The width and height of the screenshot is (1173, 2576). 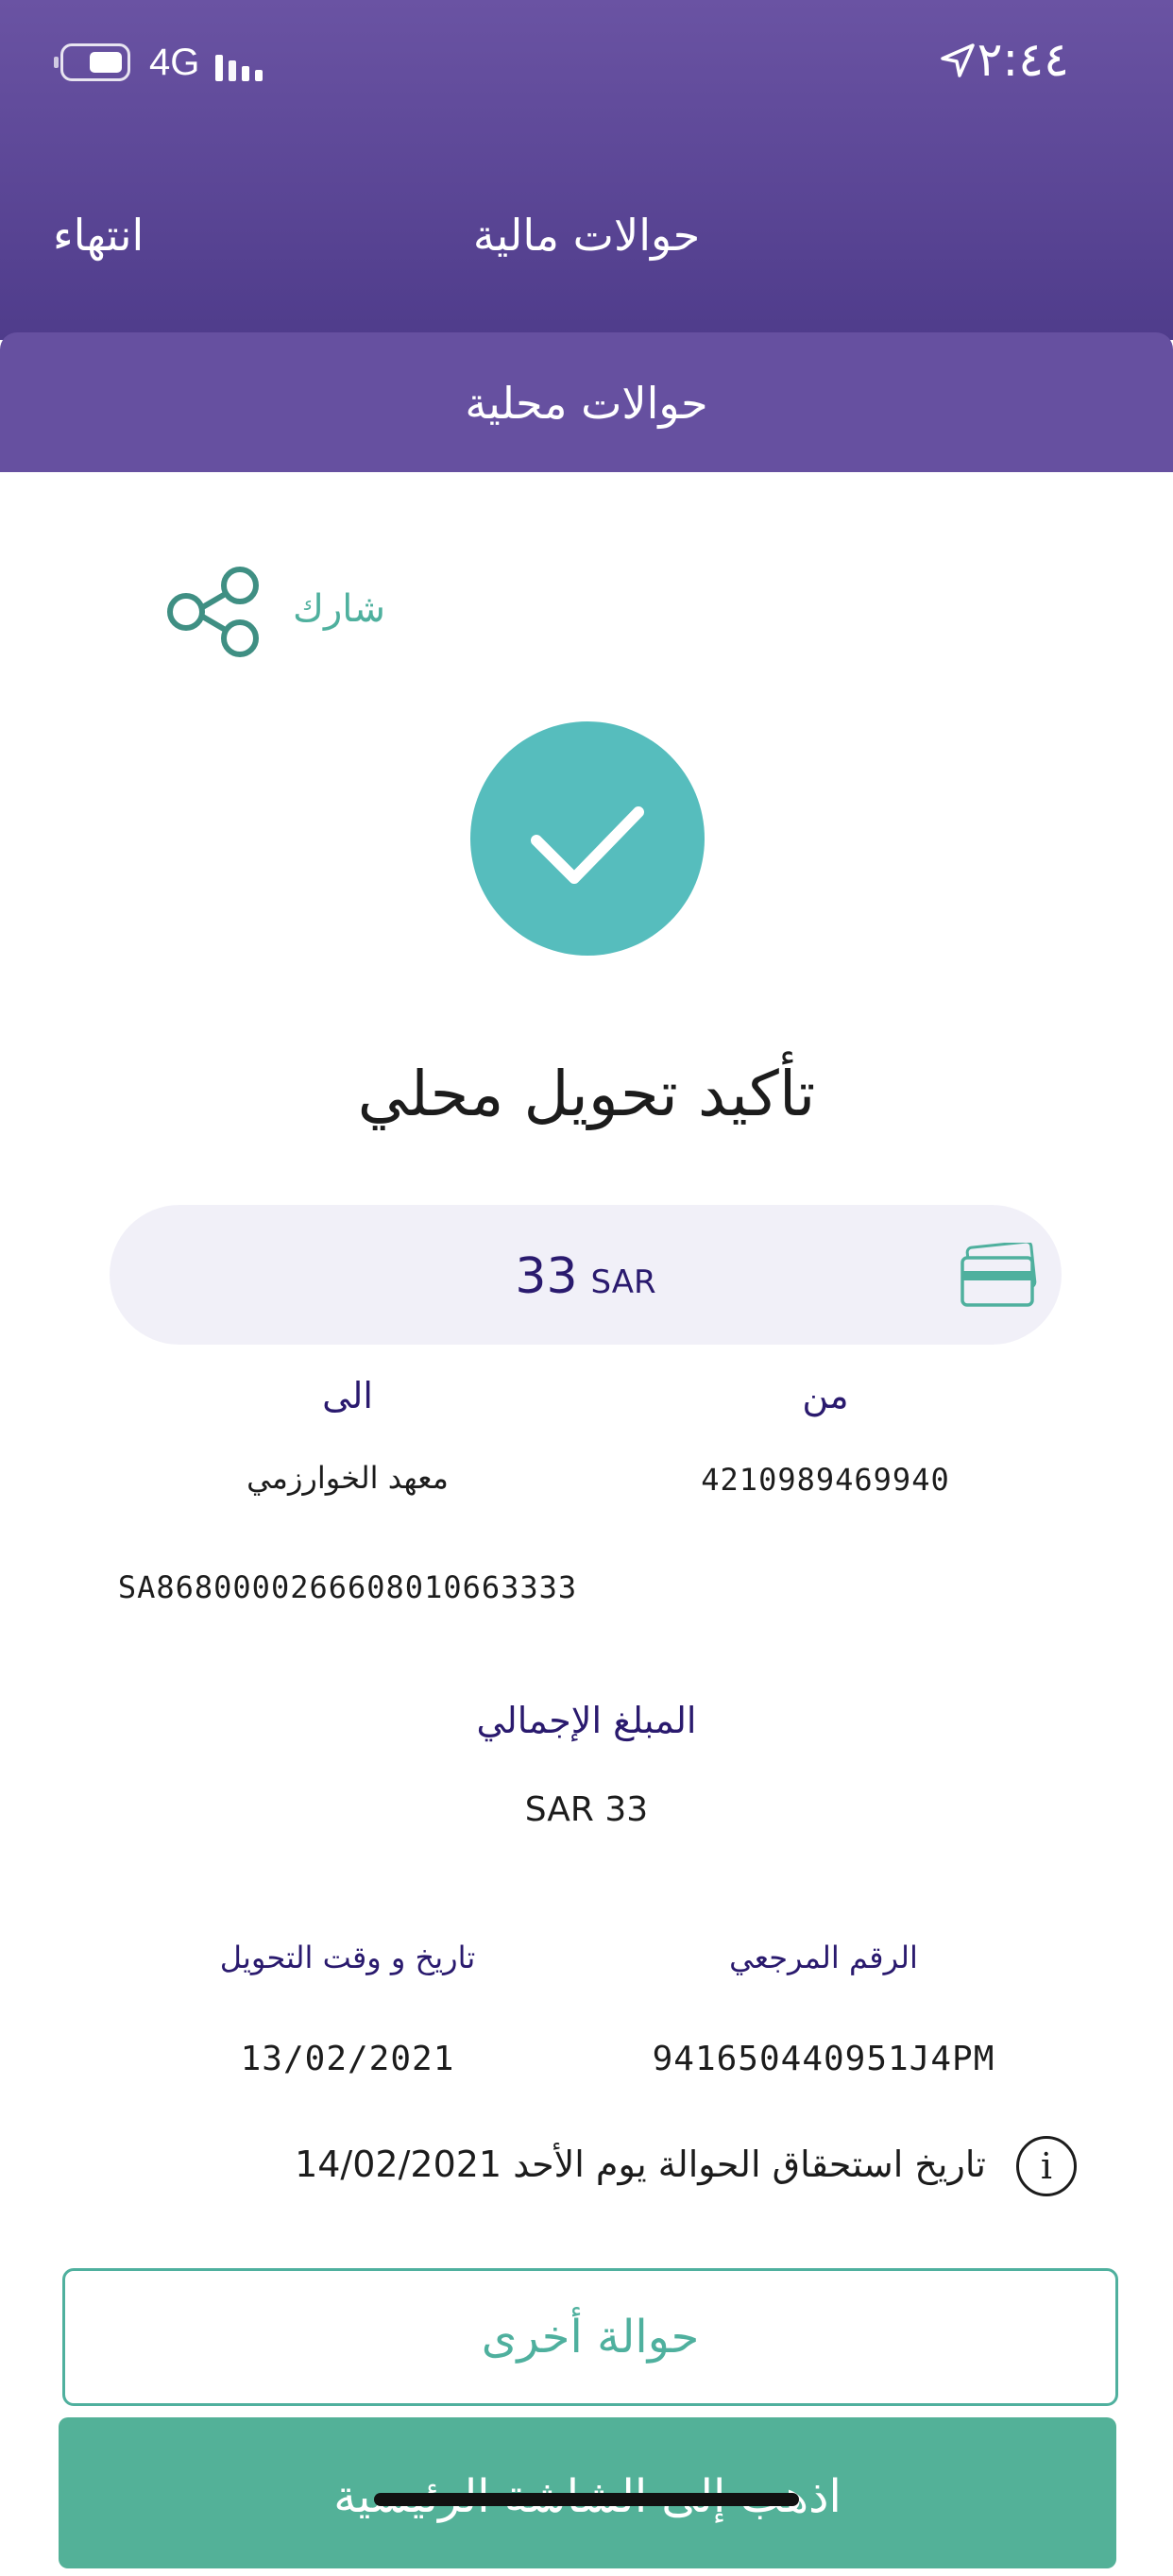 I want to click on reference-number-label: الرقم المرجعي, so click(x=823, y=1957).